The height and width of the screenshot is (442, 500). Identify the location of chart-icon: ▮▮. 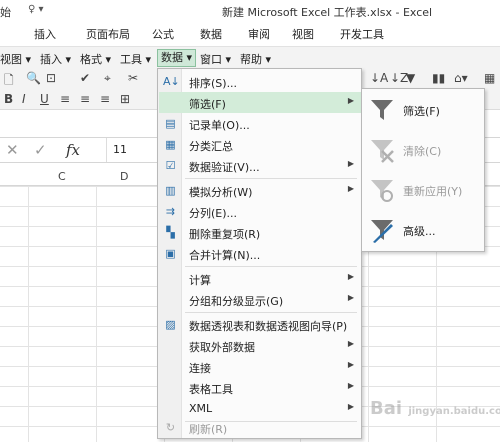
(438, 78).